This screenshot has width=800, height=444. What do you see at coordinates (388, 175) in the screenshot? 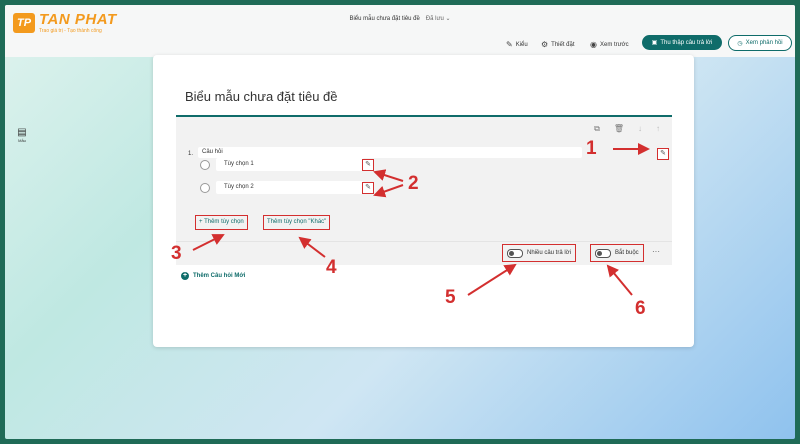
I see `arrow-2a` at bounding box center [388, 175].